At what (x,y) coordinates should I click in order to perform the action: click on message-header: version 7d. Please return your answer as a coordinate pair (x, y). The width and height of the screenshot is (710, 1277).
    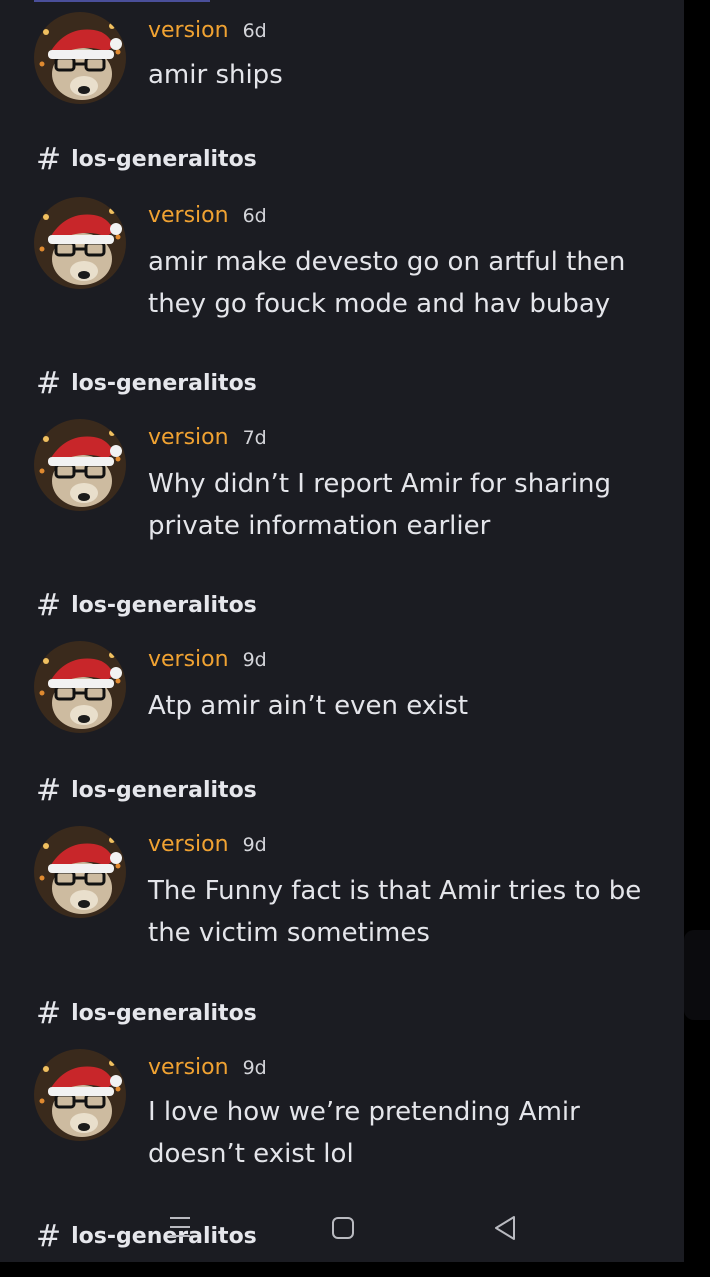
    Looking at the image, I should click on (207, 440).